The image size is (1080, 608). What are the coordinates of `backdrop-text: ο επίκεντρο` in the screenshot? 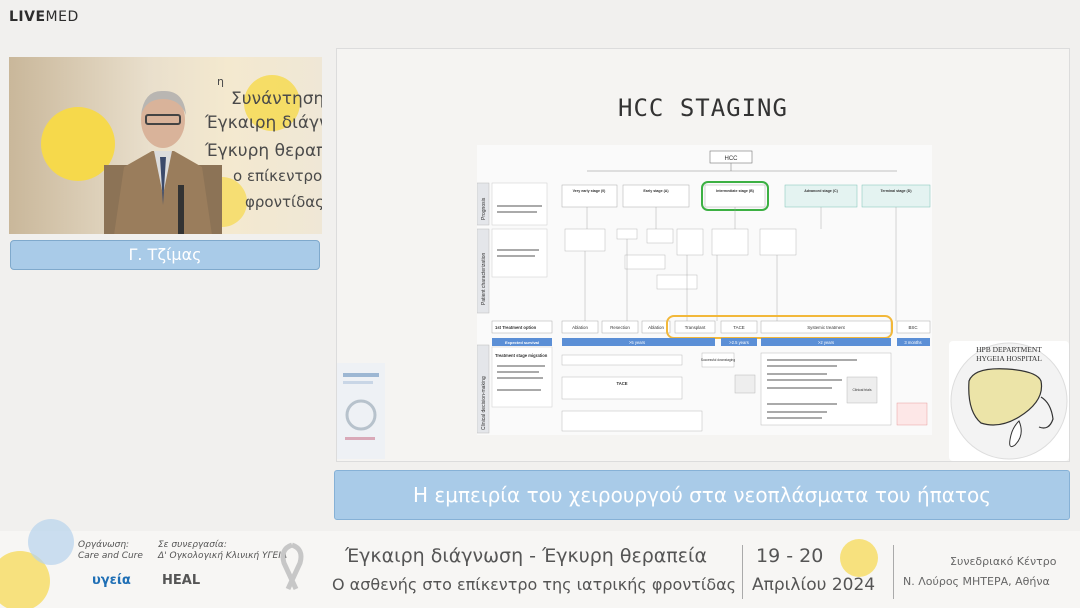 It's located at (277, 176).